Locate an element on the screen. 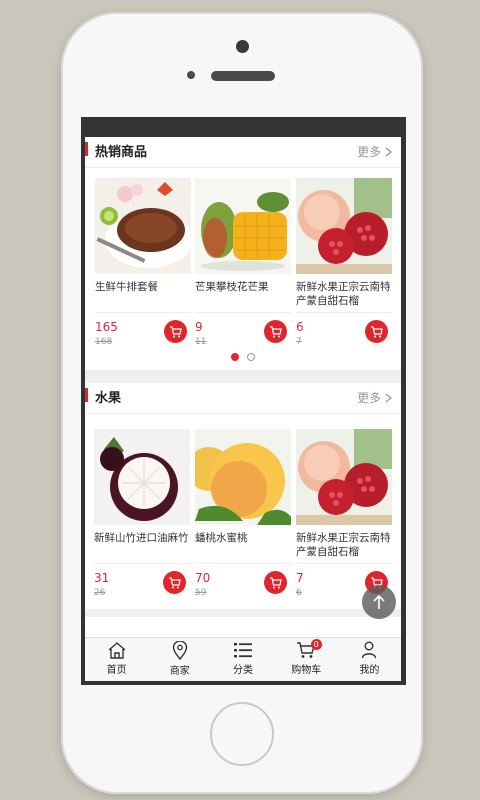 The width and height of the screenshot is (480, 800). section-title: 水果 is located at coordinates (103, 396).